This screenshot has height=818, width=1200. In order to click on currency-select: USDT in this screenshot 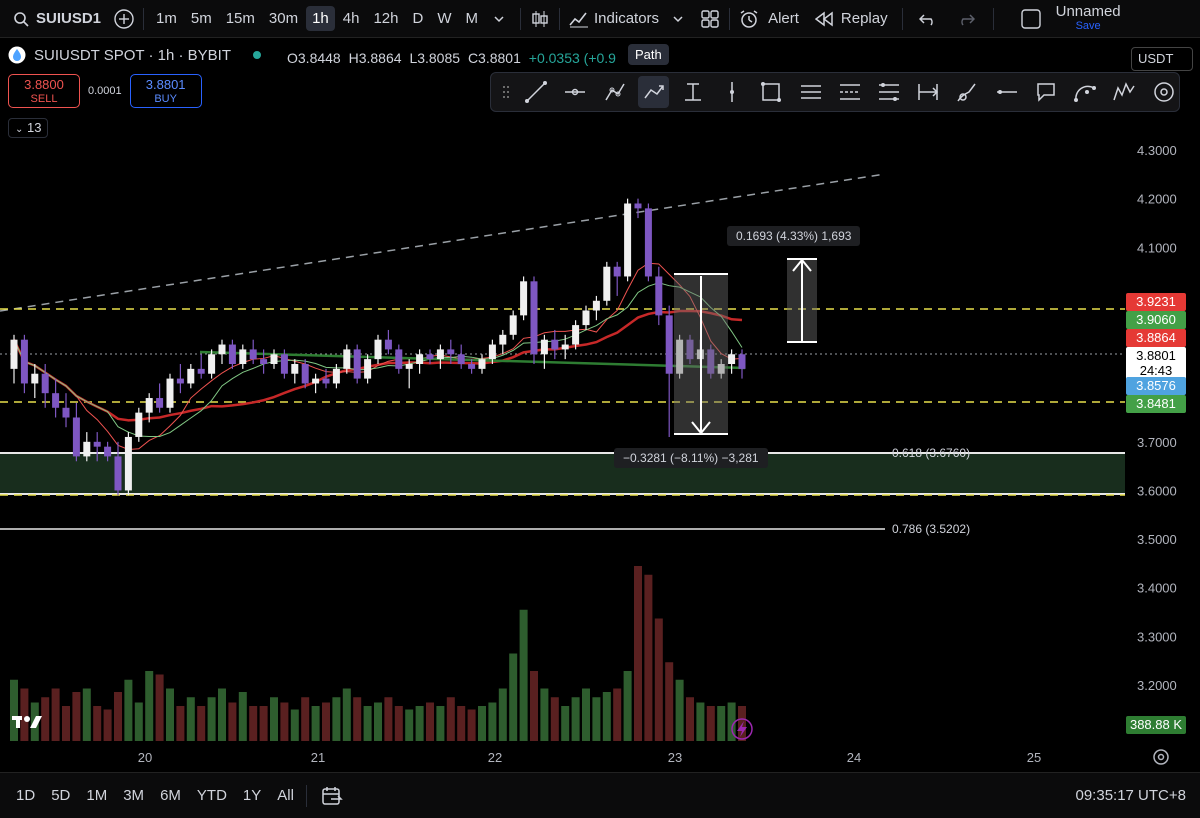, I will do `click(1162, 59)`.